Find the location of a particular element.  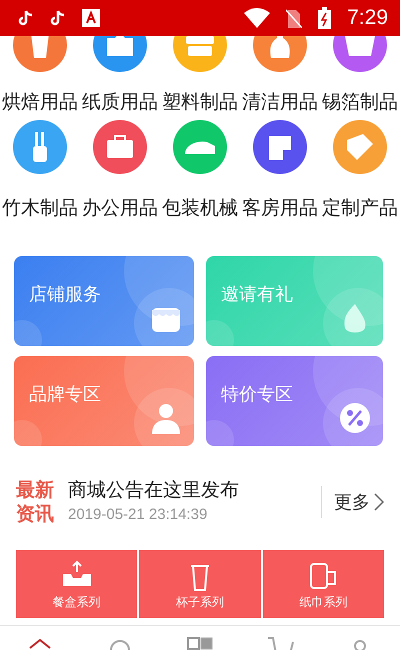

clock-time: 7:29 is located at coordinates (367, 18).